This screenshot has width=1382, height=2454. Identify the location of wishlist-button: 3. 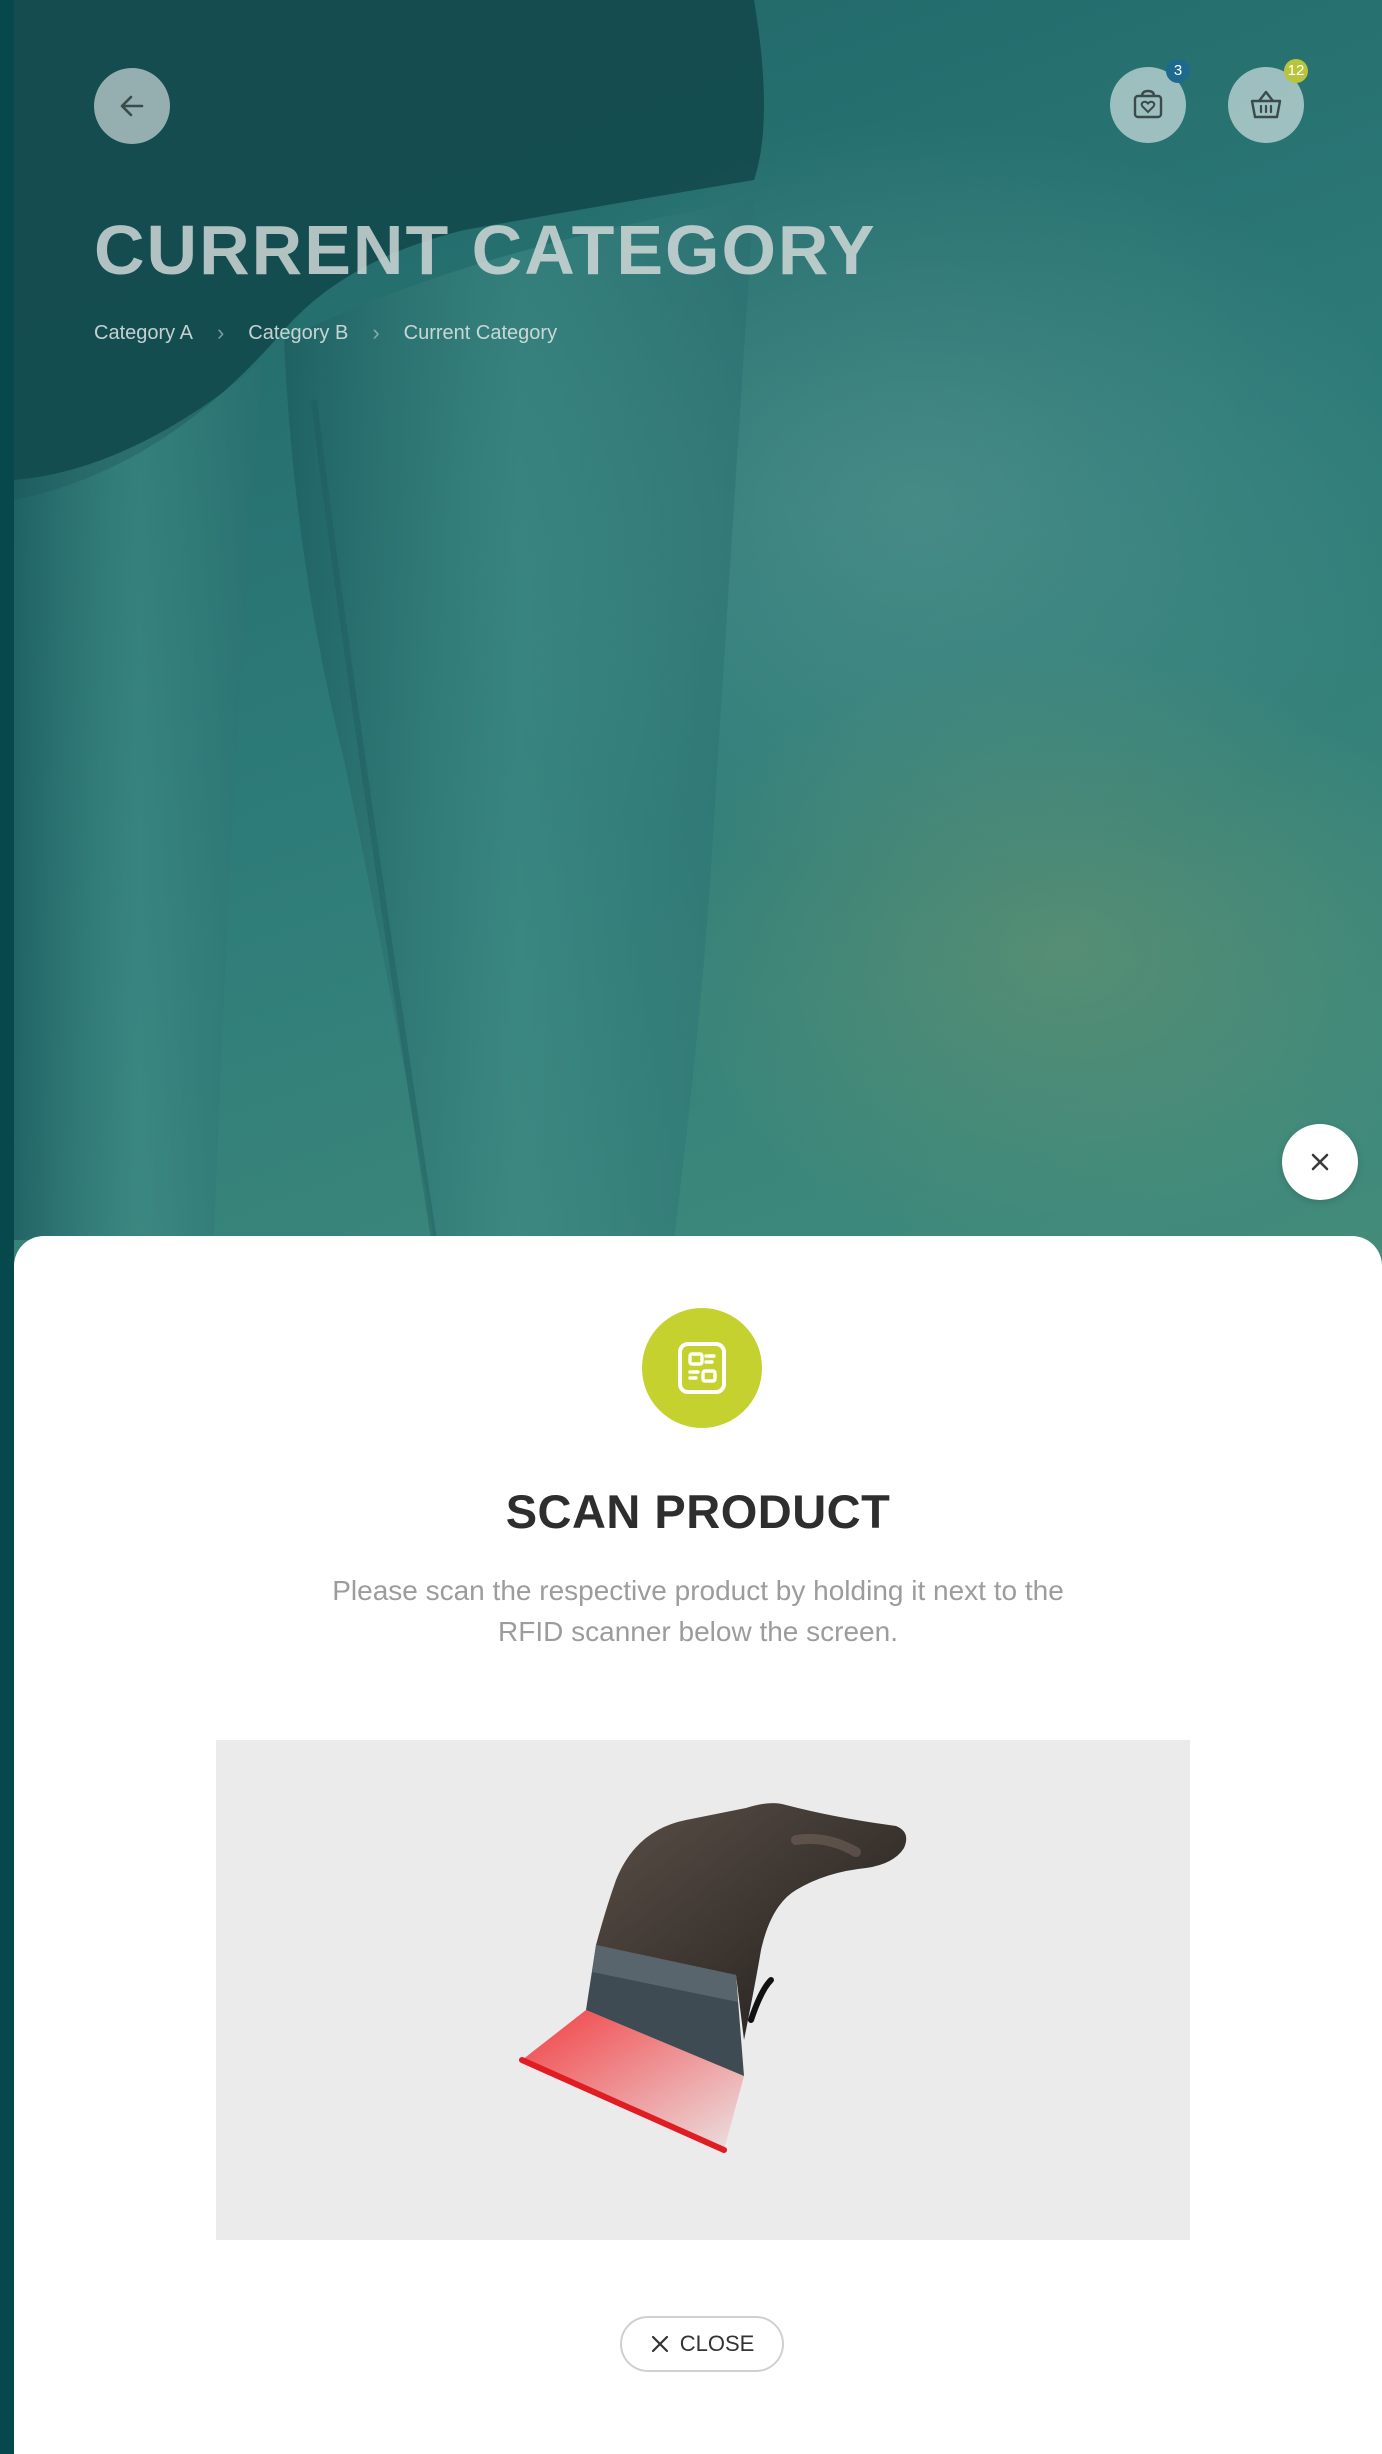
(1150, 101).